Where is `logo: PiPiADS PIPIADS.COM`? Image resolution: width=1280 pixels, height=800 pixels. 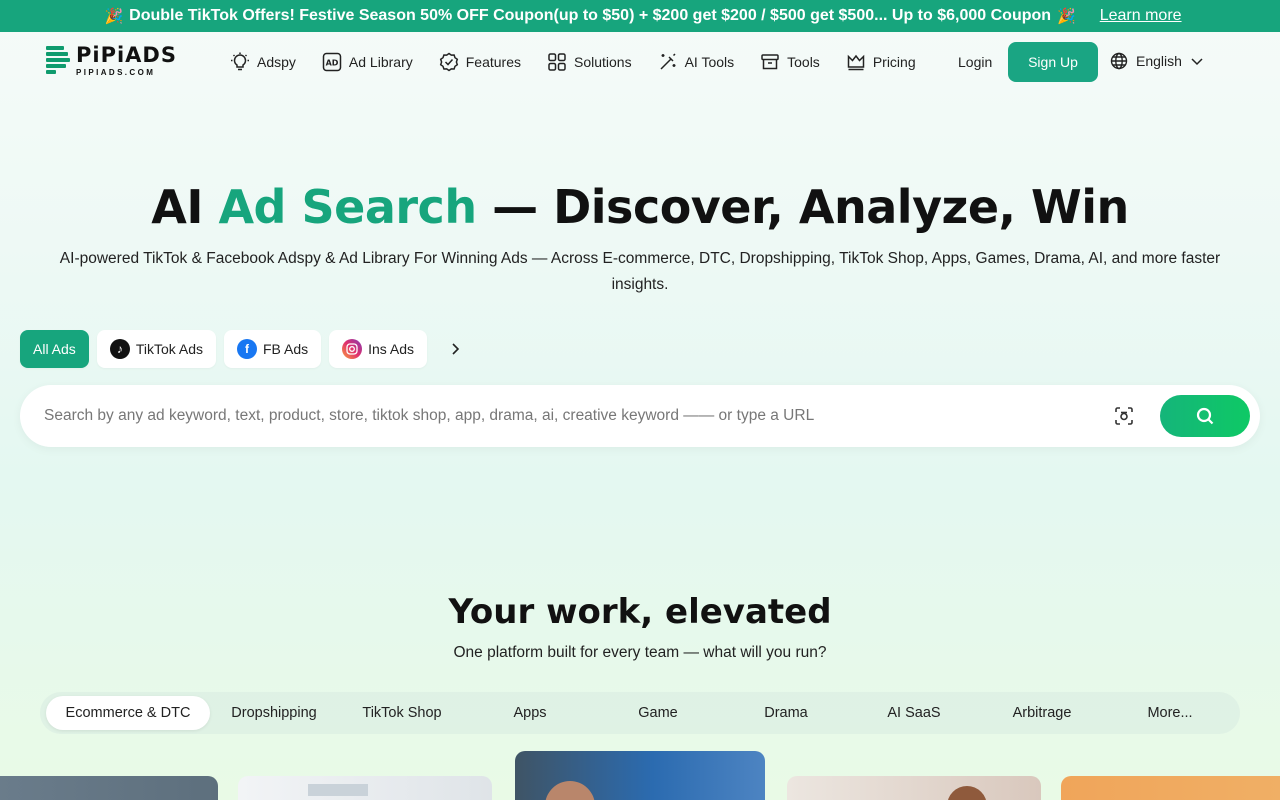
logo: PiPiADS PIPIADS.COM is located at coordinates (111, 61).